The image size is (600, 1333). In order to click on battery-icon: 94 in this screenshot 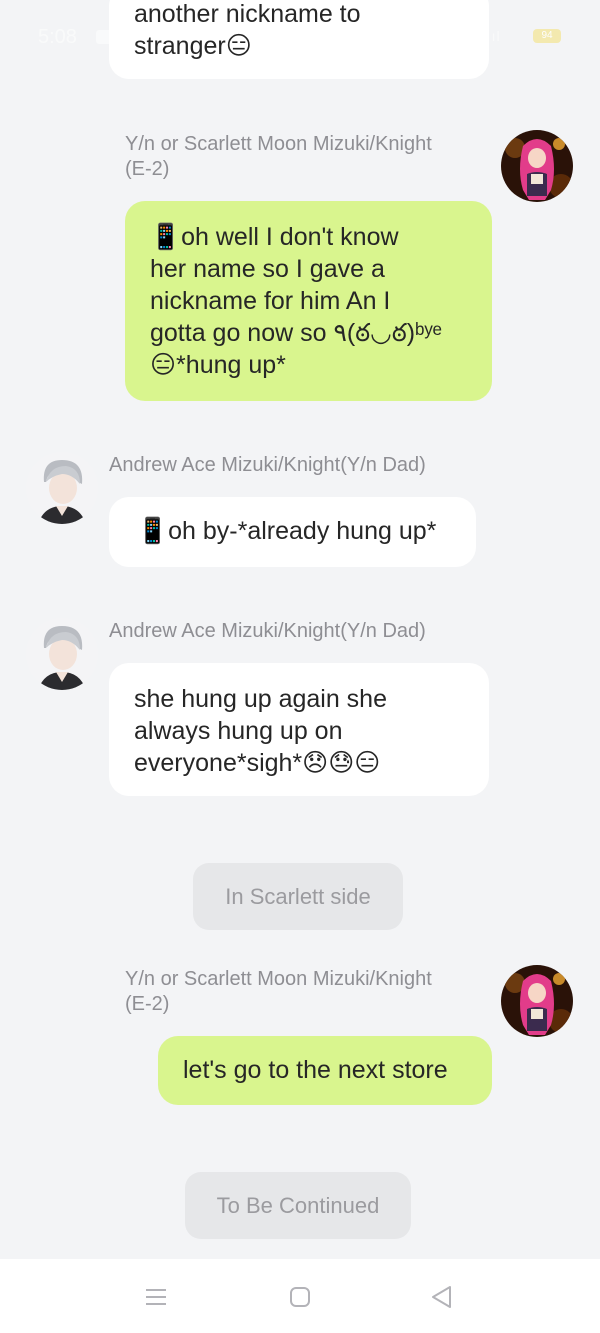, I will do `click(547, 36)`.